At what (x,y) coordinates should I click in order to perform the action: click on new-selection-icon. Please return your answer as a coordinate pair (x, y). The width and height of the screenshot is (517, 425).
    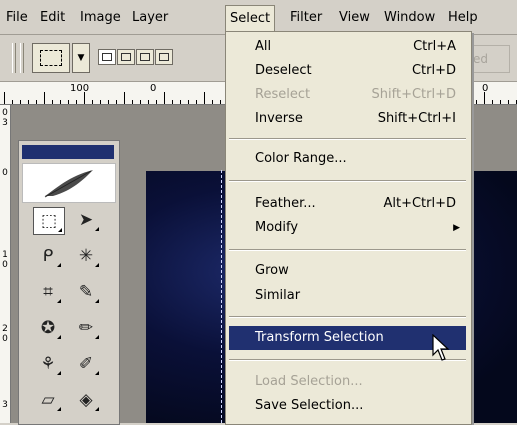
    Looking at the image, I should click on (107, 57).